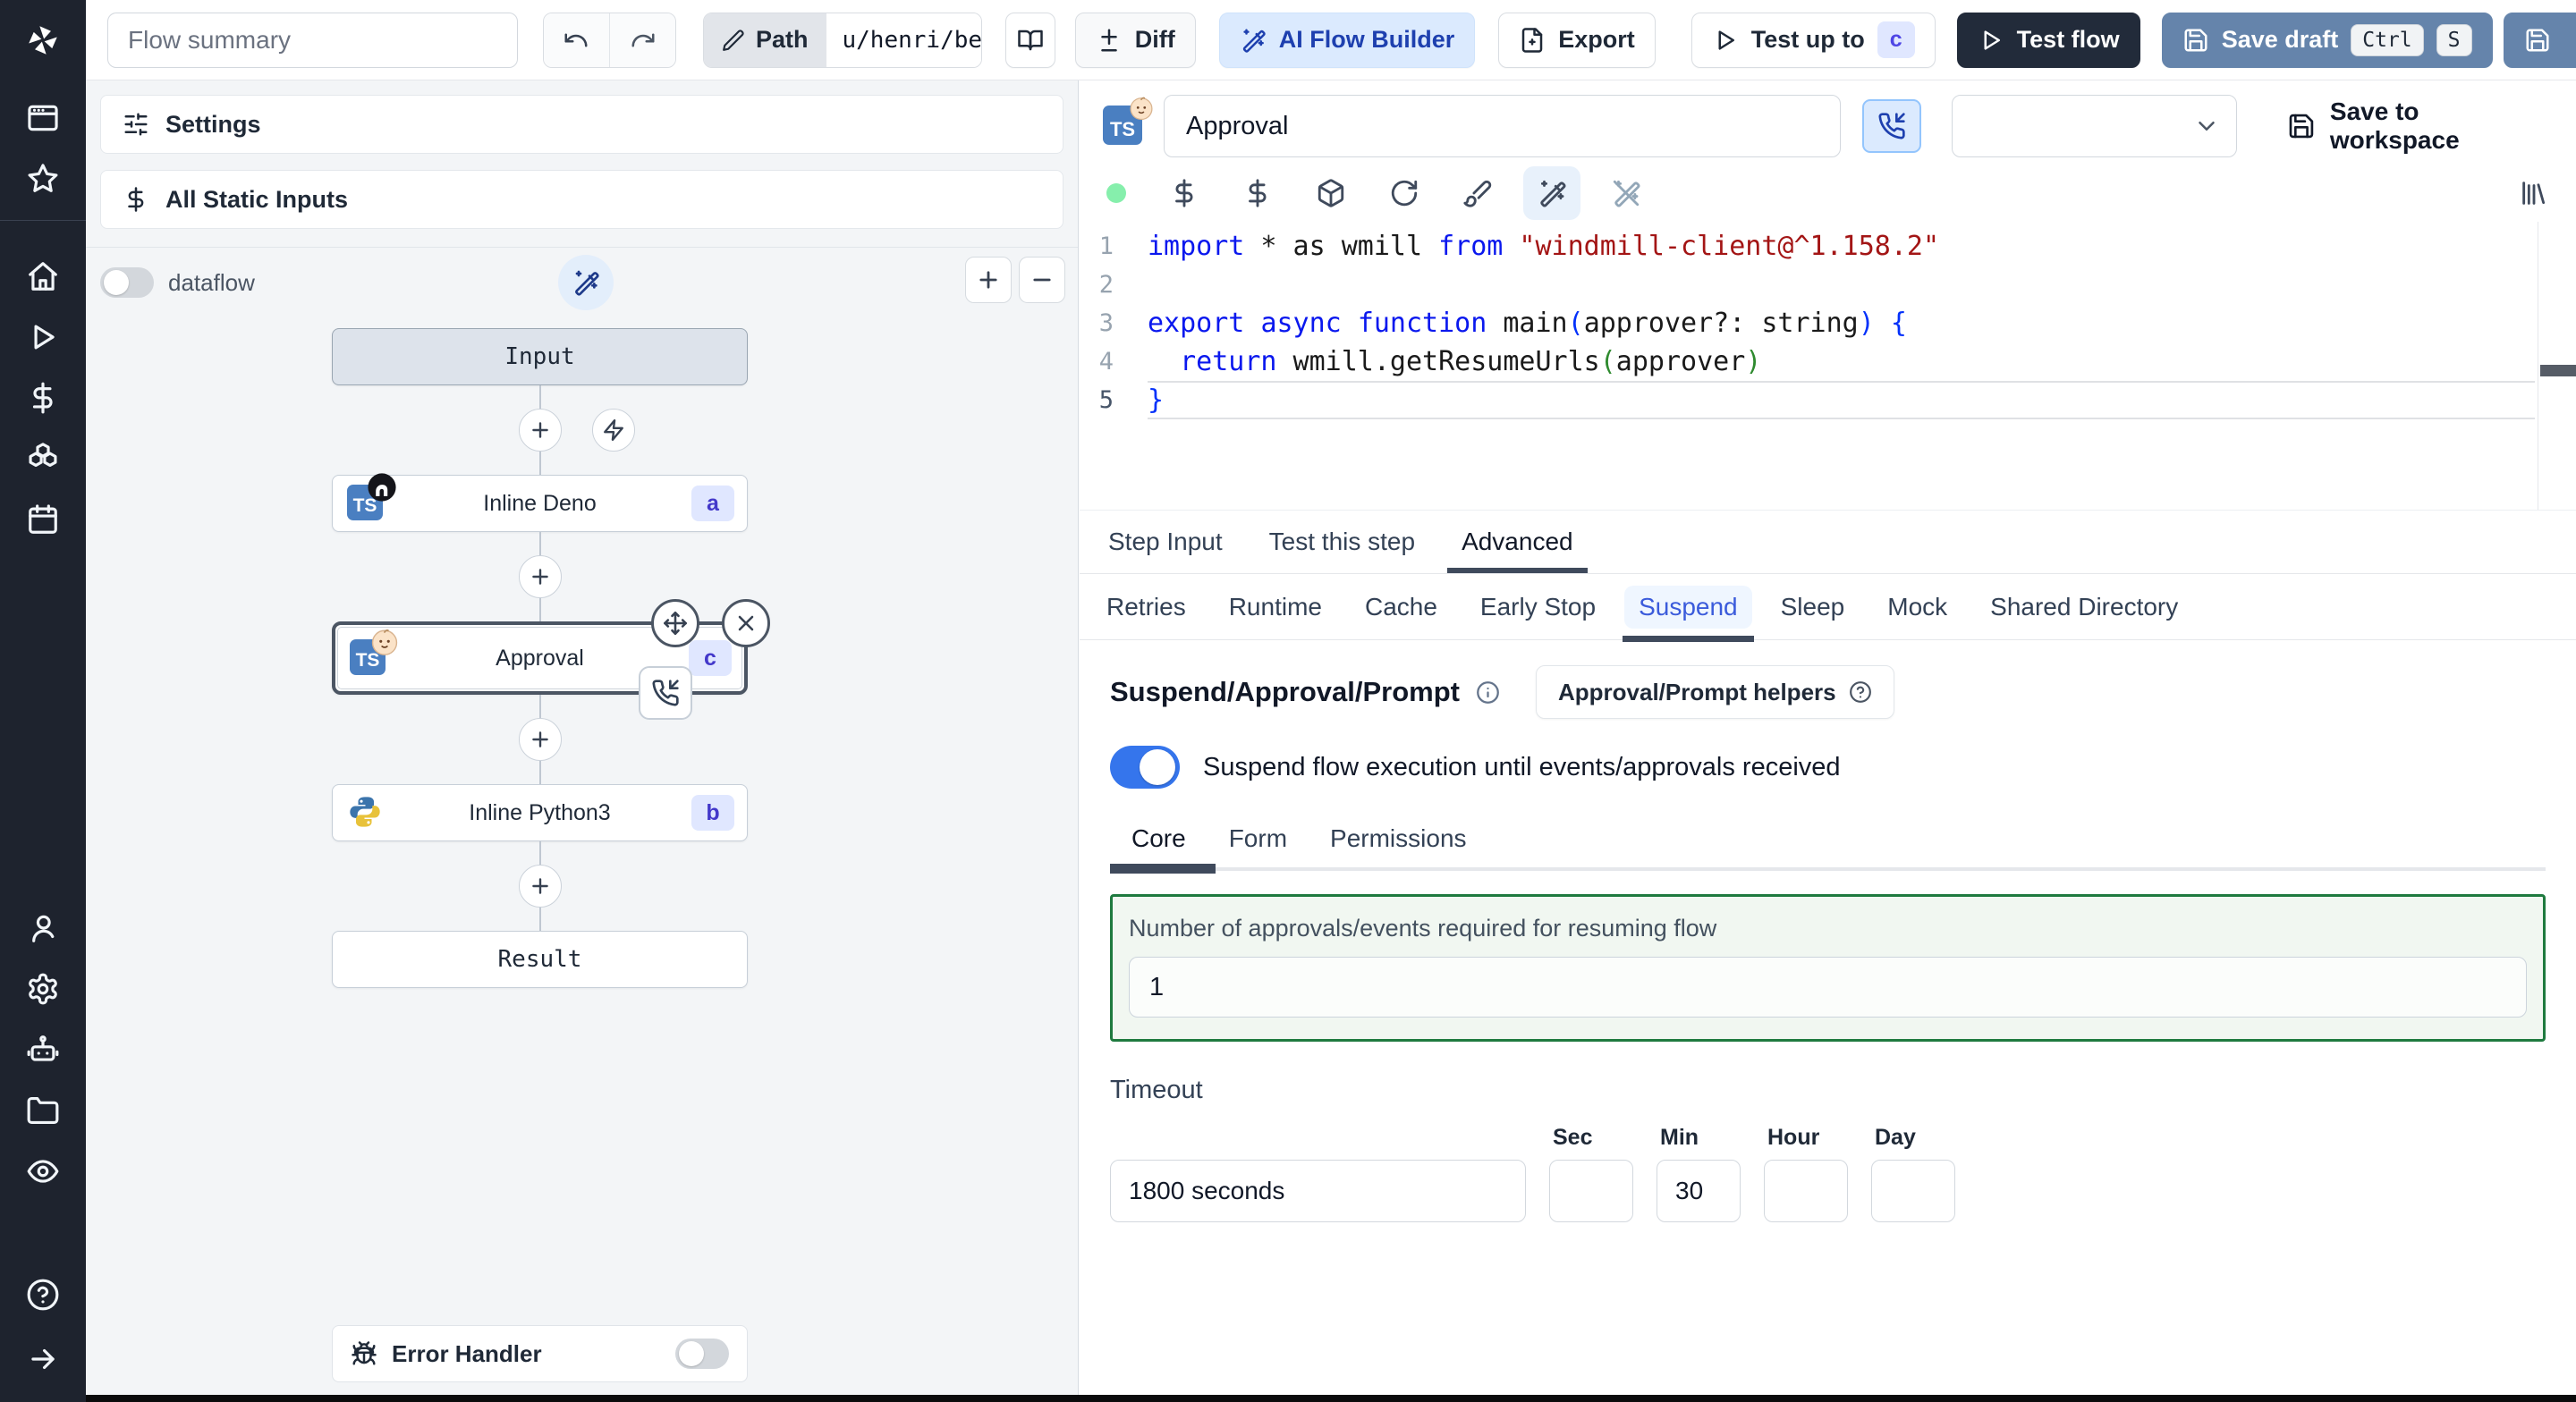  What do you see at coordinates (2454, 39) in the screenshot?
I see `shortcut-s-key: S` at bounding box center [2454, 39].